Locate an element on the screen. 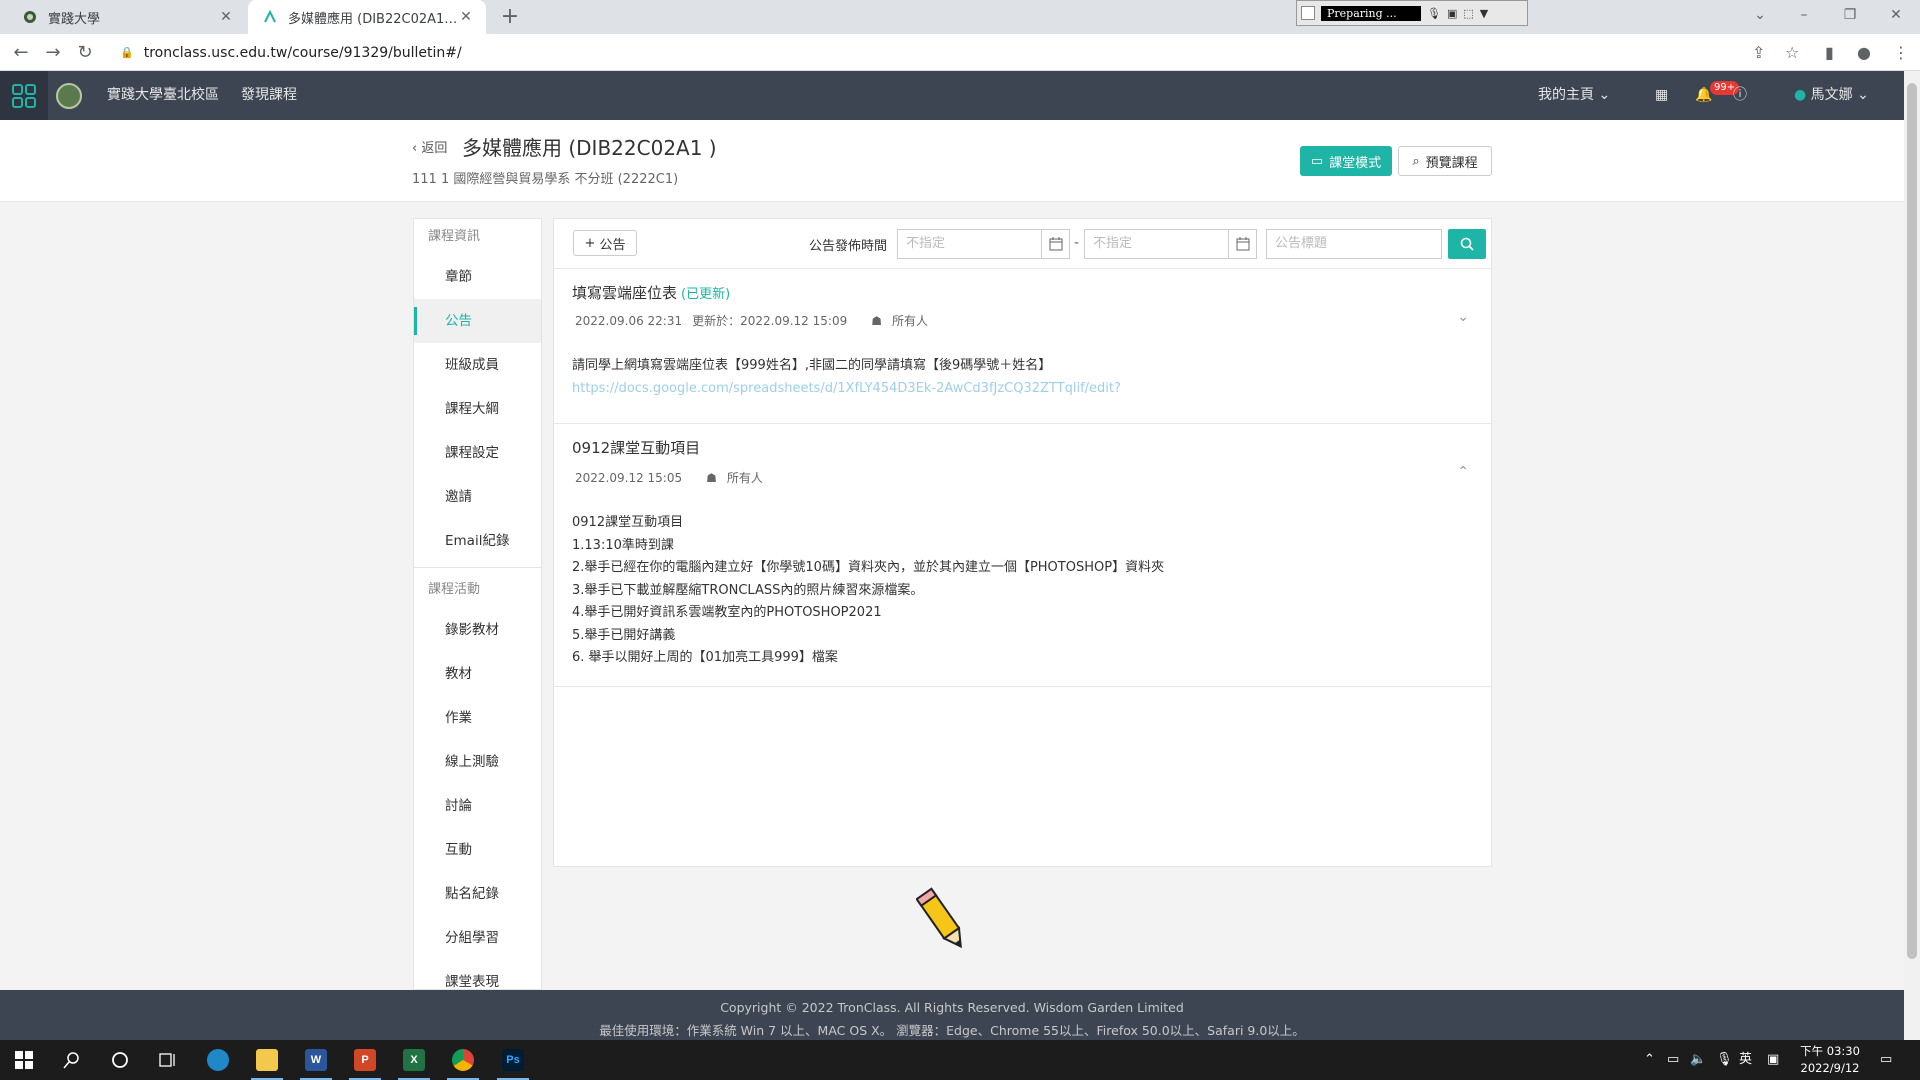  sidebar-item-groups: 分組學習 is located at coordinates (477, 938).